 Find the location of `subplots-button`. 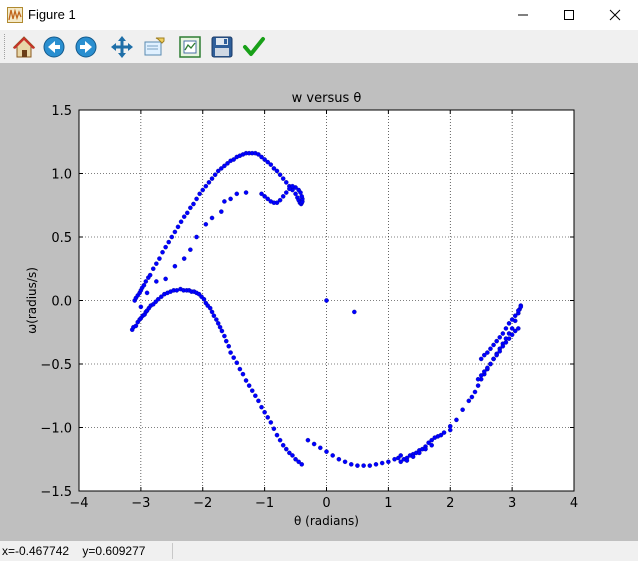

subplots-button is located at coordinates (189, 46).